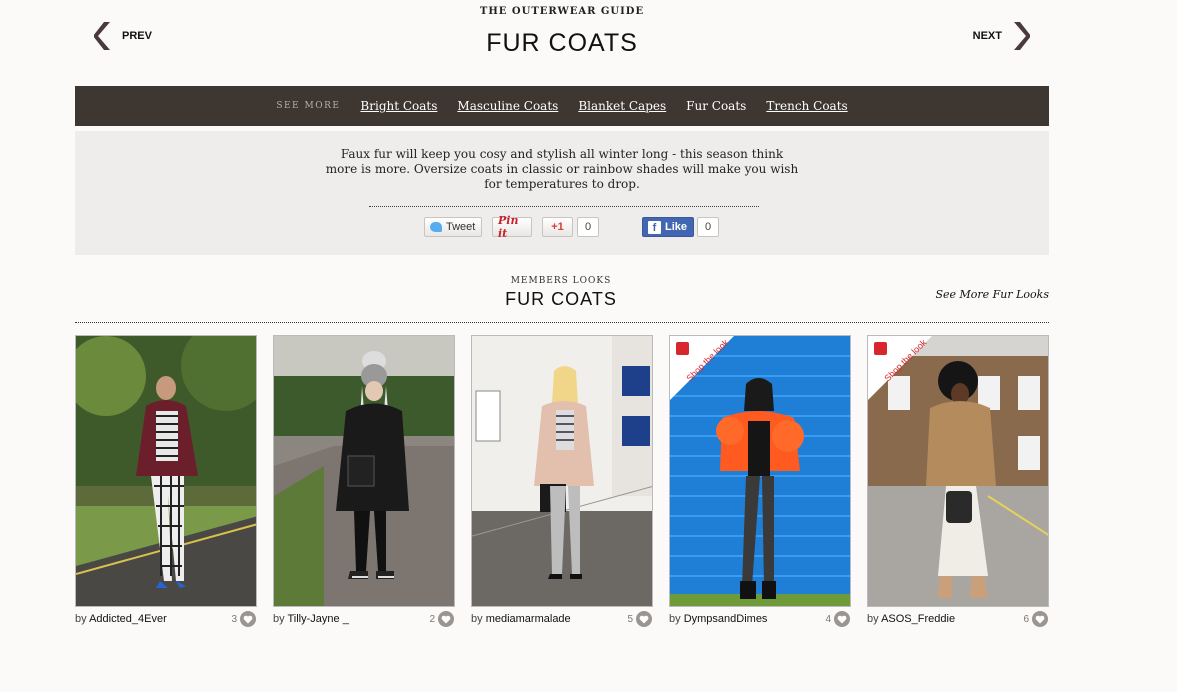 Image resolution: width=1177 pixels, height=692 pixels. Describe the element at coordinates (528, 619) in the screenshot. I see `author-link: mediamarmalade` at that location.